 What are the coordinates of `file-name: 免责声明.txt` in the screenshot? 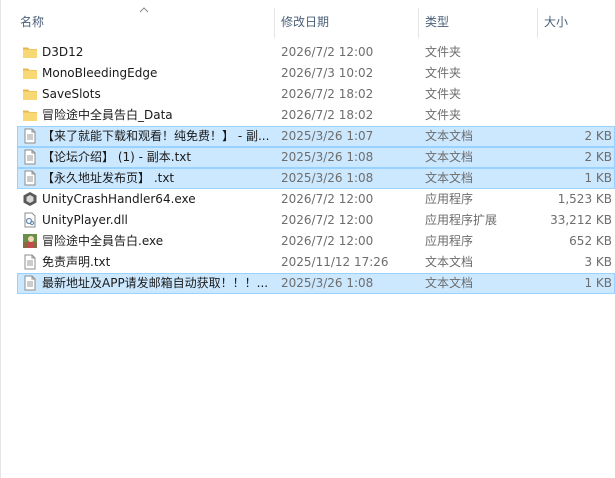 It's located at (76, 262).